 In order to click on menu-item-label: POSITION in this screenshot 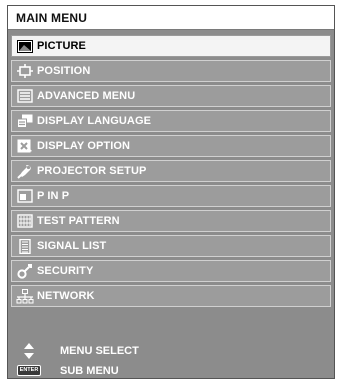, I will do `click(64, 71)`.